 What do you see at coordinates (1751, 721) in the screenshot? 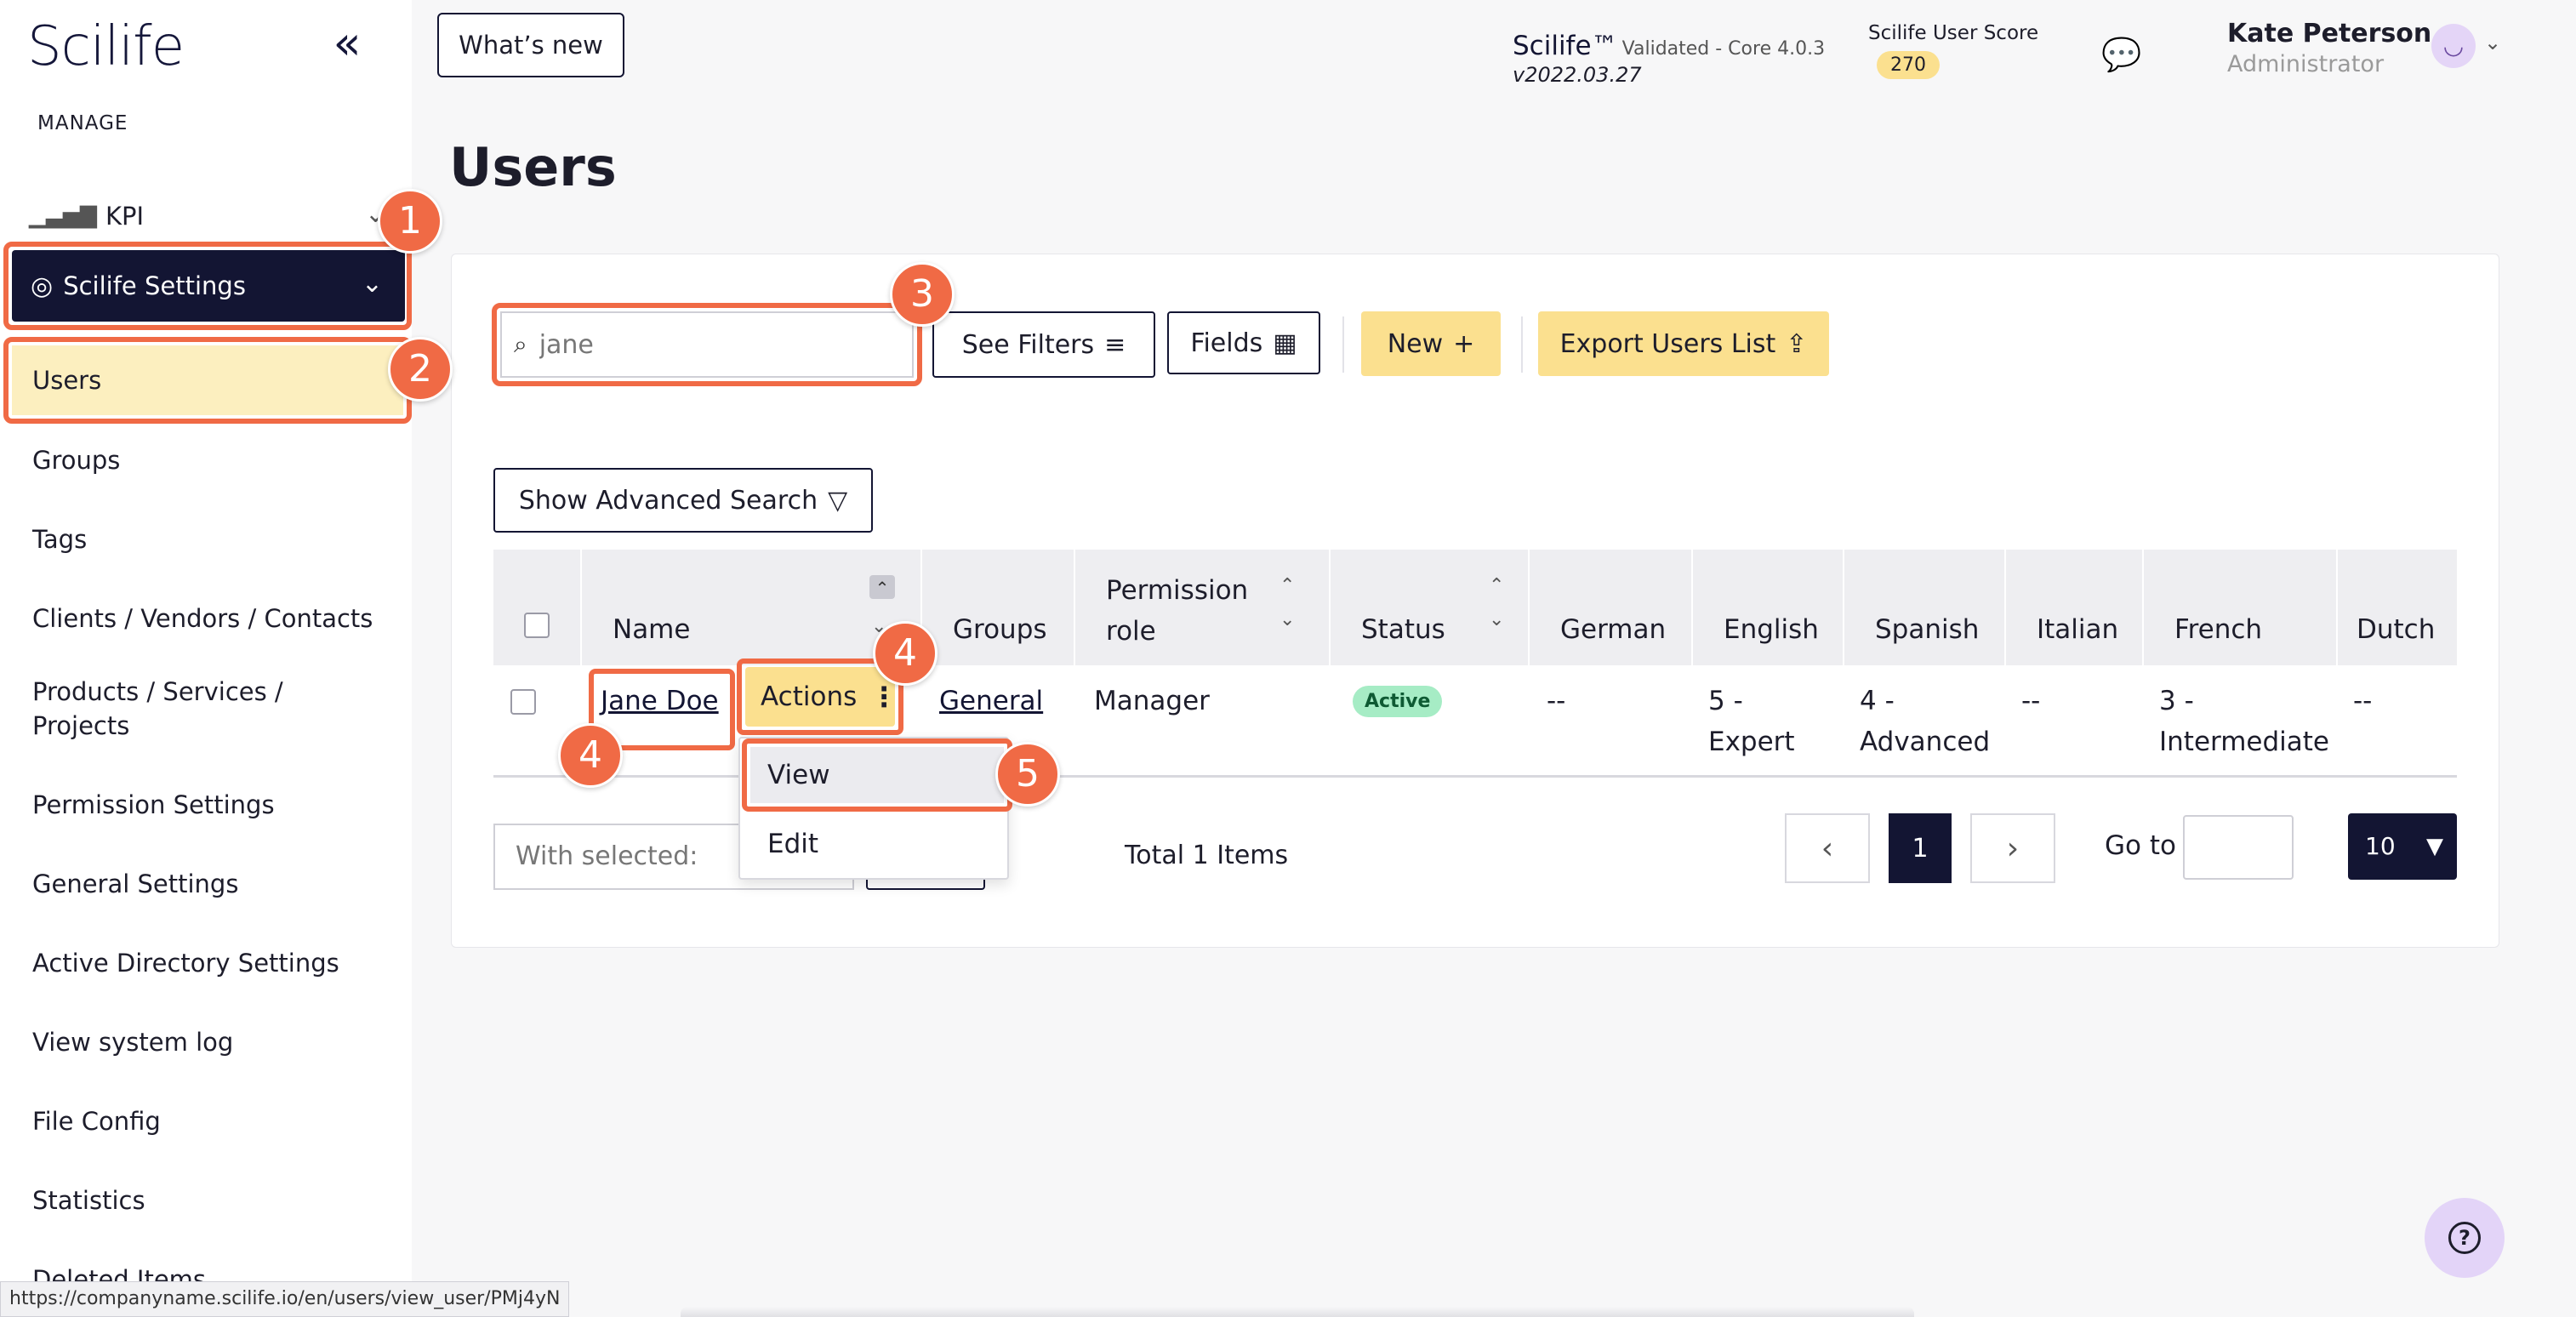
I see `english-cell: 5 - Expert` at bounding box center [1751, 721].